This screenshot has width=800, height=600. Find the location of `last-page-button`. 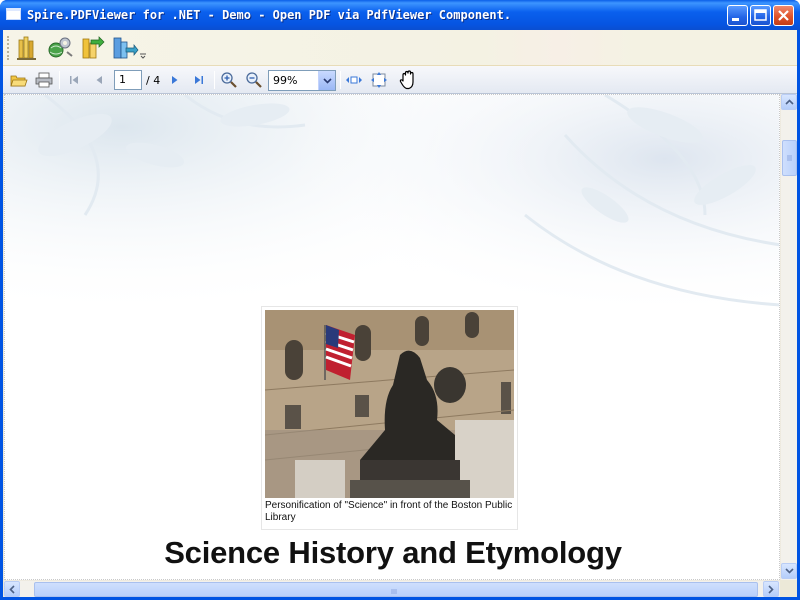

last-page-button is located at coordinates (199, 80).